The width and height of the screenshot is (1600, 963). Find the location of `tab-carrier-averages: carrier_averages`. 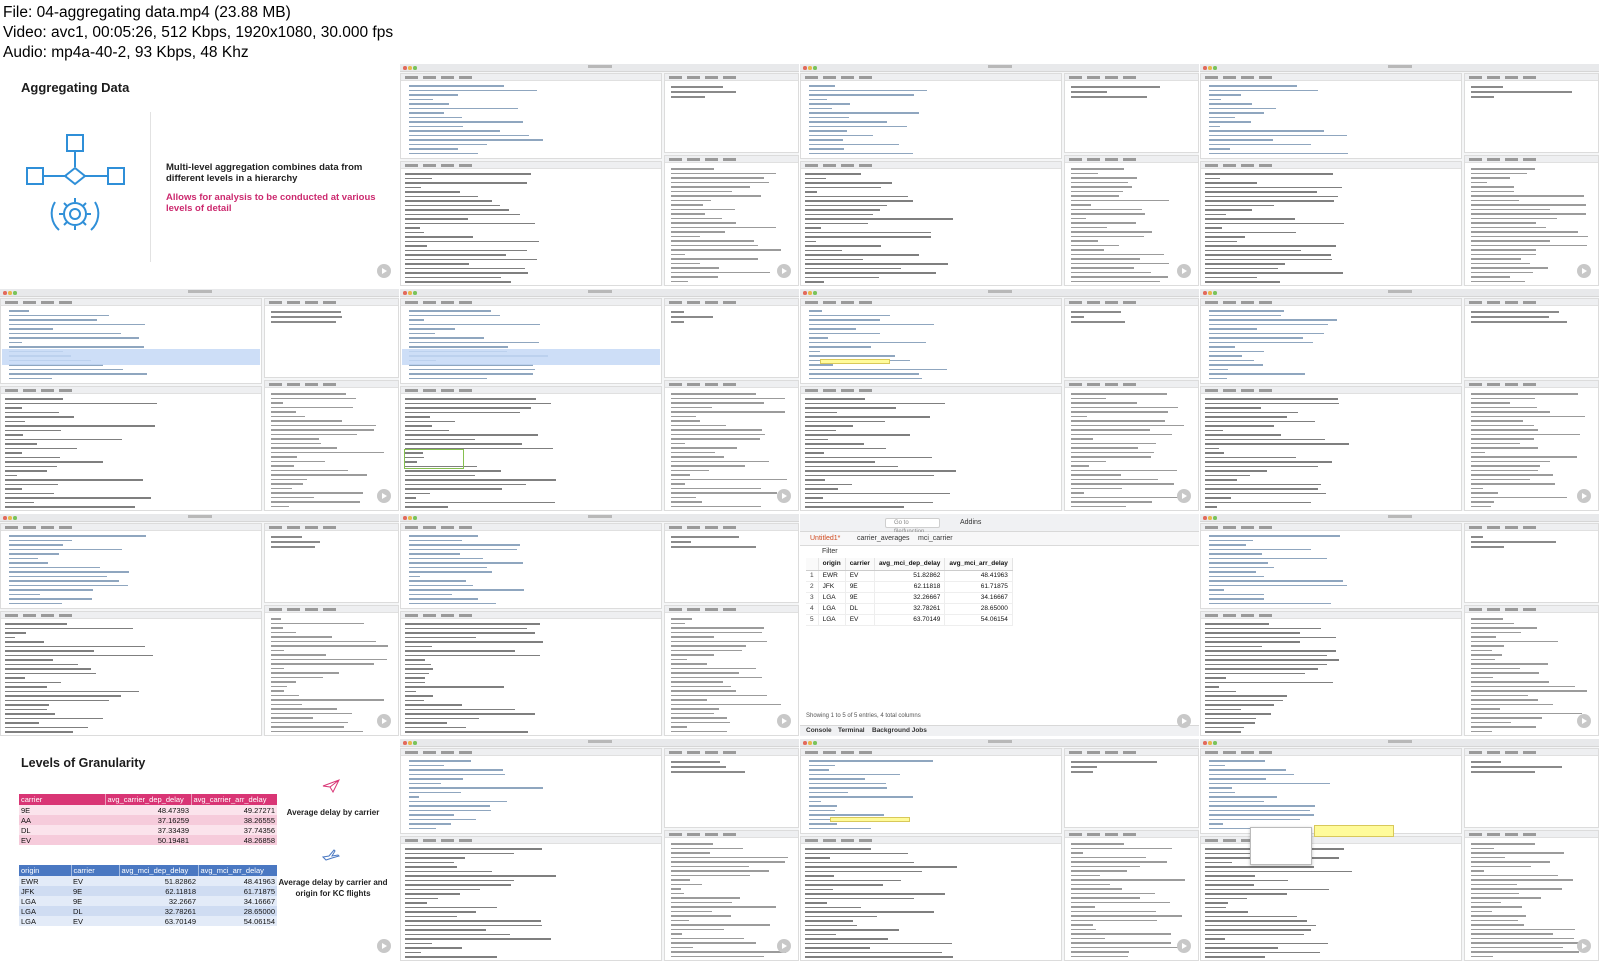

tab-carrier-averages: carrier_averages is located at coordinates (883, 538).